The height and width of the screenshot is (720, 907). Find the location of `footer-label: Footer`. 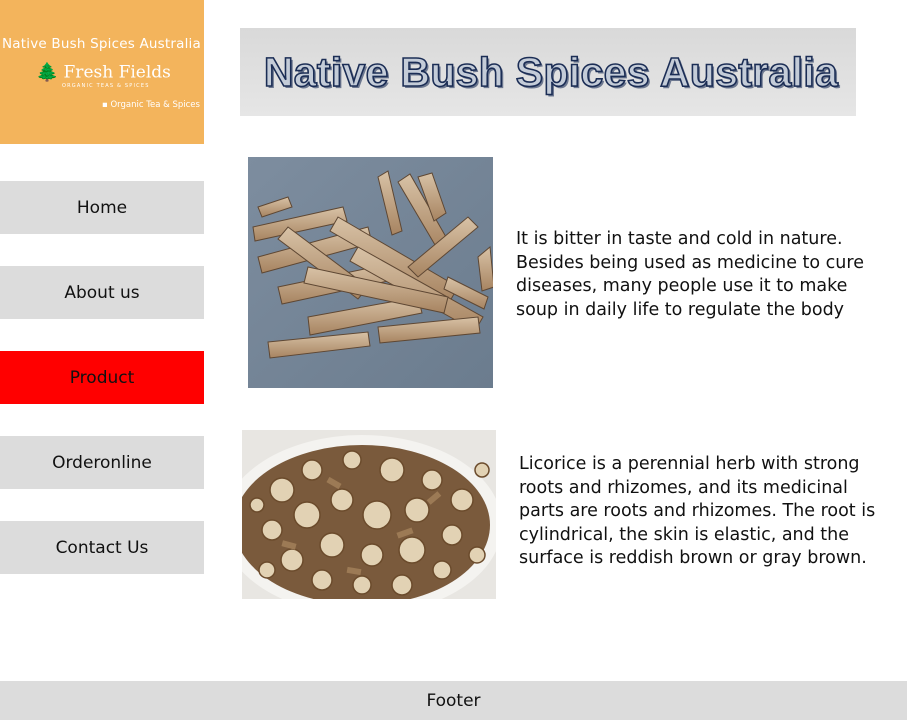

footer-label: Footer is located at coordinates (453, 700).